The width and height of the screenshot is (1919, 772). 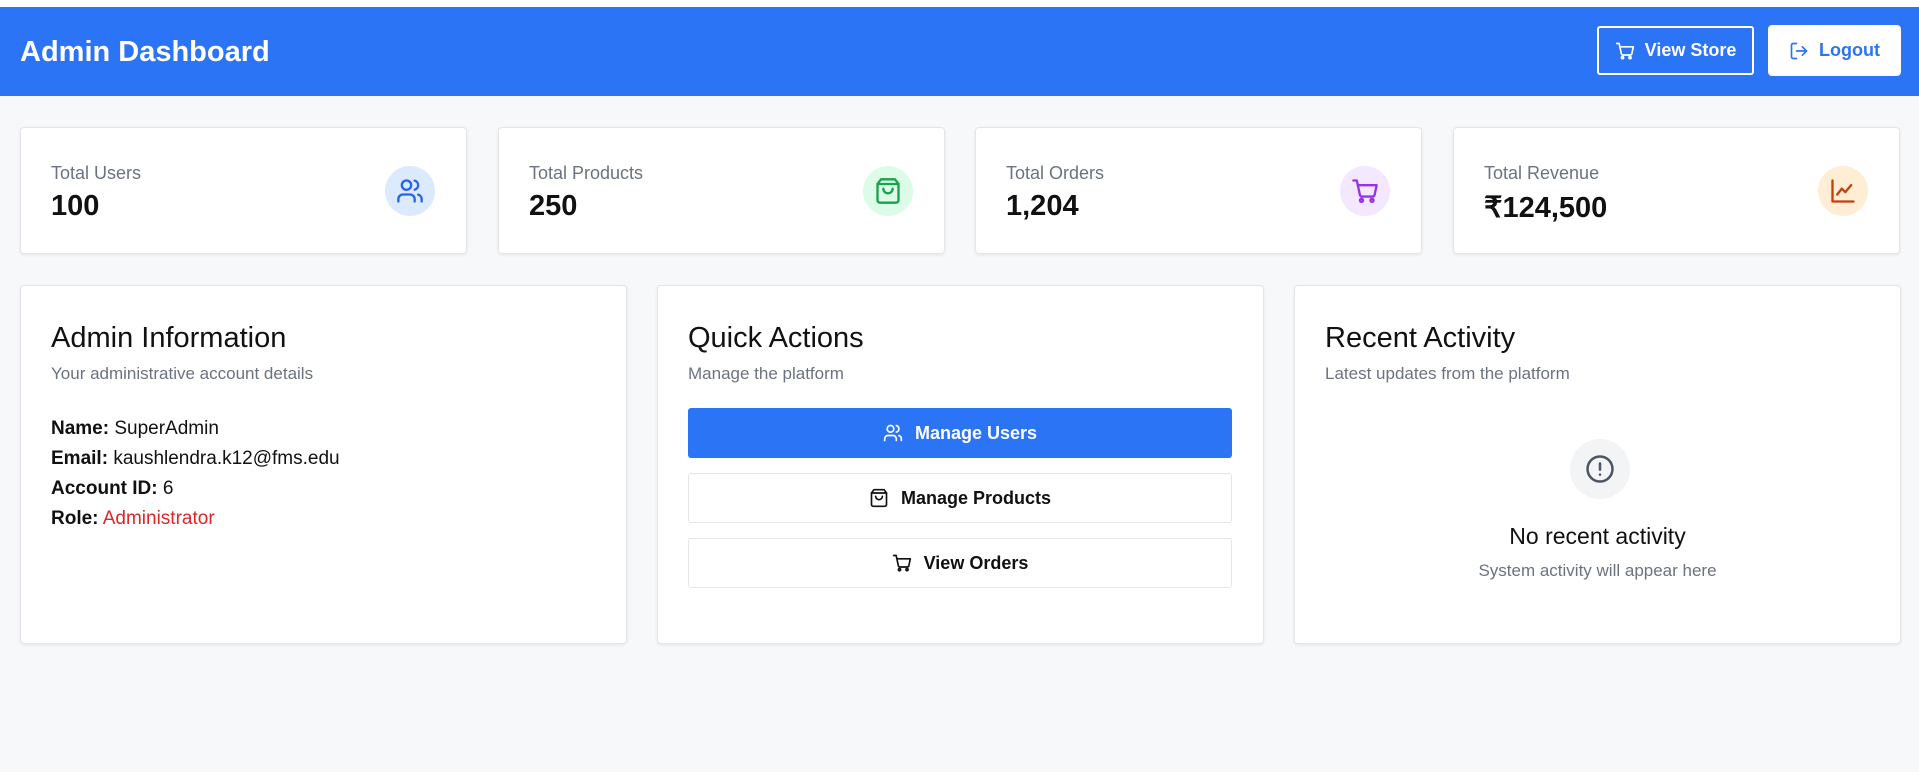 What do you see at coordinates (169, 338) in the screenshot?
I see `card-title: Admin Information` at bounding box center [169, 338].